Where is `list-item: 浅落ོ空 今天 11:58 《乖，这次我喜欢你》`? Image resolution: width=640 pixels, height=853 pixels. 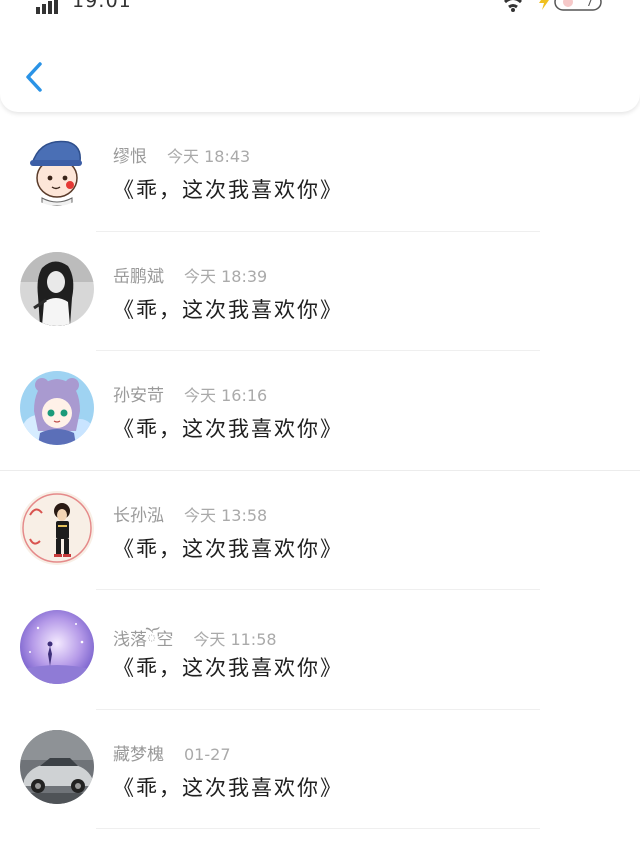 list-item: 浅落ོ空 今天 11:58 《乖，这次我喜欢你》 is located at coordinates (320, 650).